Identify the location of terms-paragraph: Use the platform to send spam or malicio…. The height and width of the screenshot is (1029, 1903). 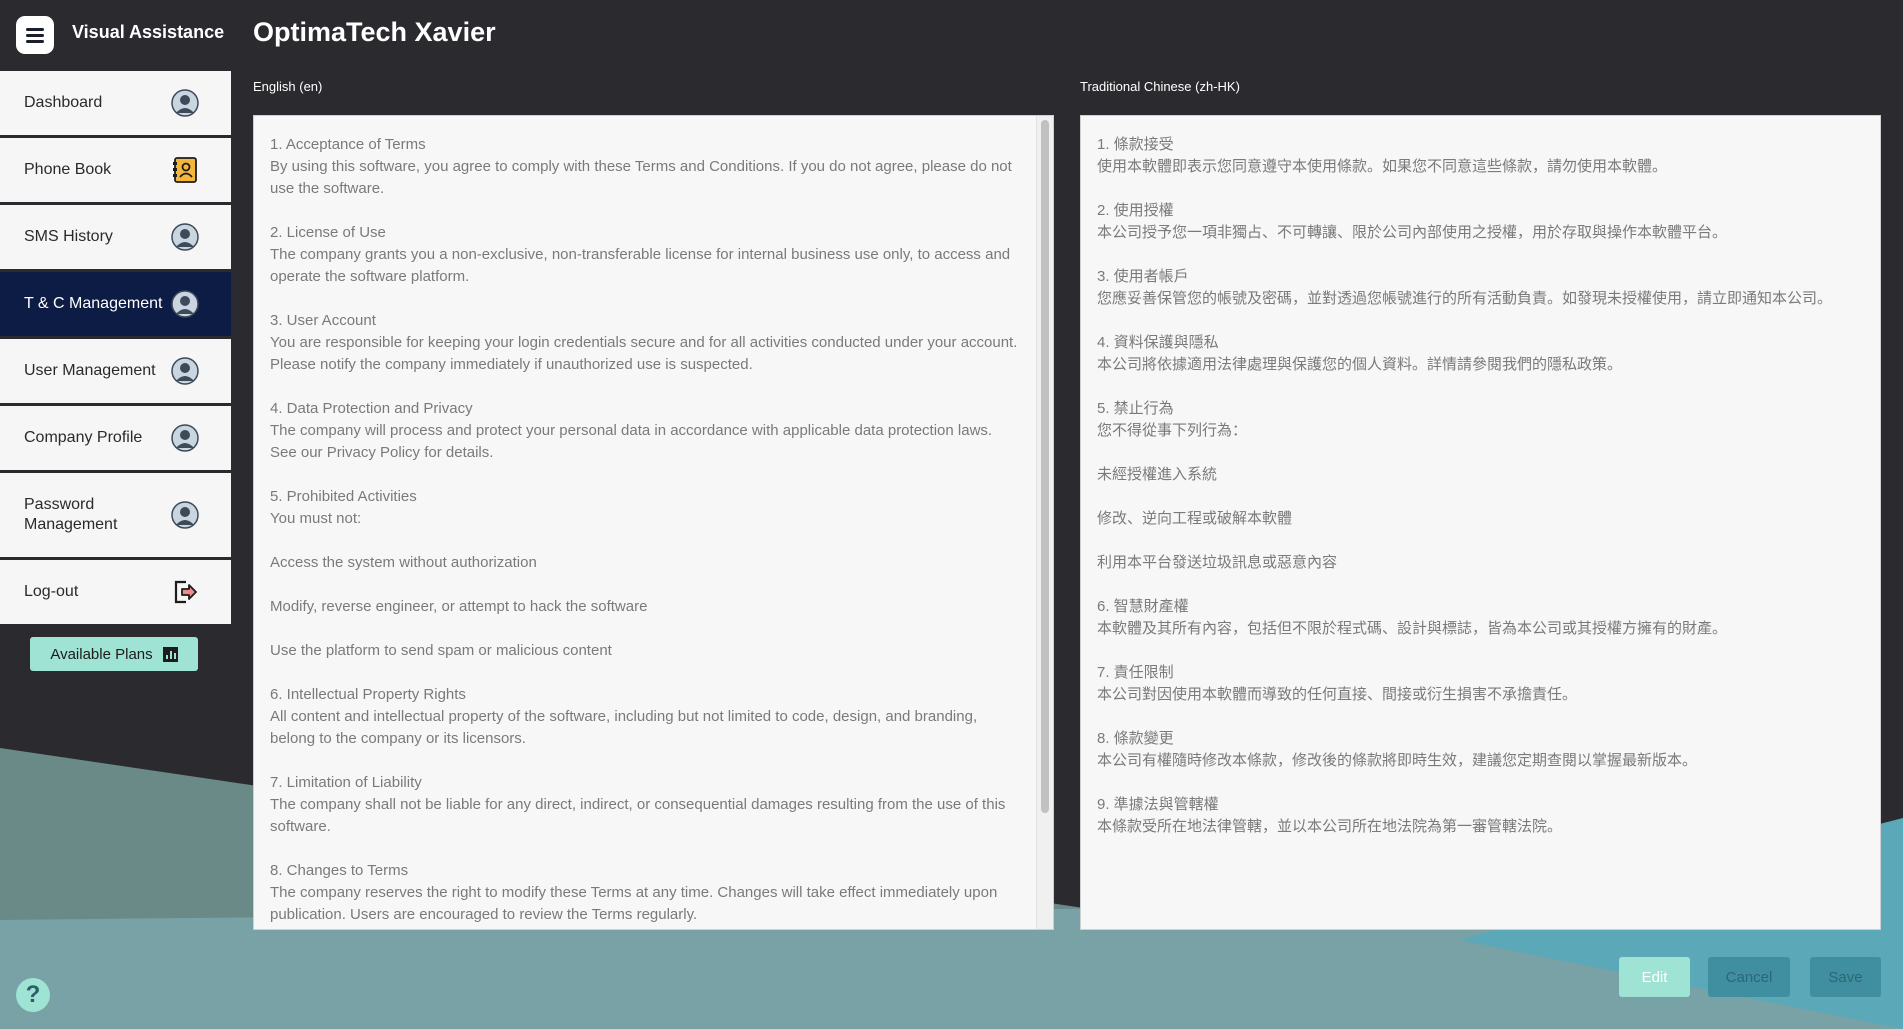
(441, 650).